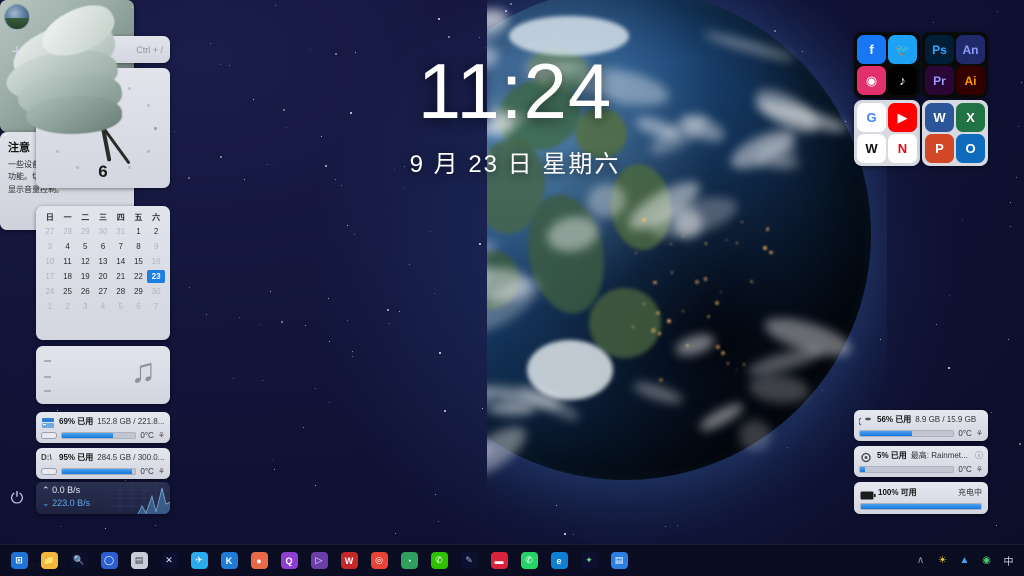  I want to click on calendar-day: 10, so click(50, 261).